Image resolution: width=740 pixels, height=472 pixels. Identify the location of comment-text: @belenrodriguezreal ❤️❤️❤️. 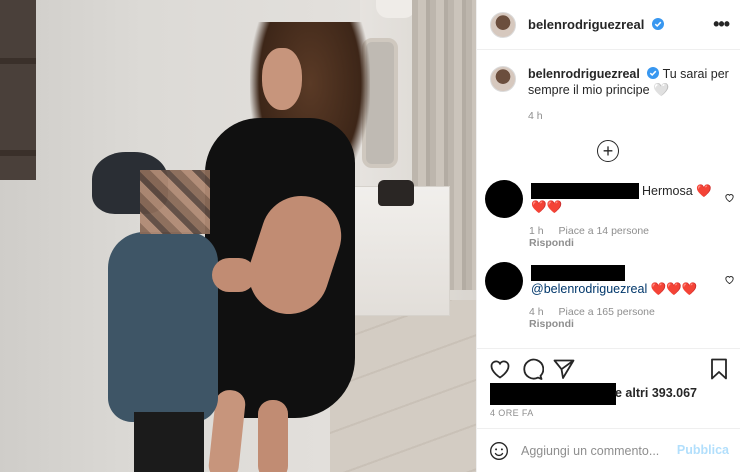
(614, 289).